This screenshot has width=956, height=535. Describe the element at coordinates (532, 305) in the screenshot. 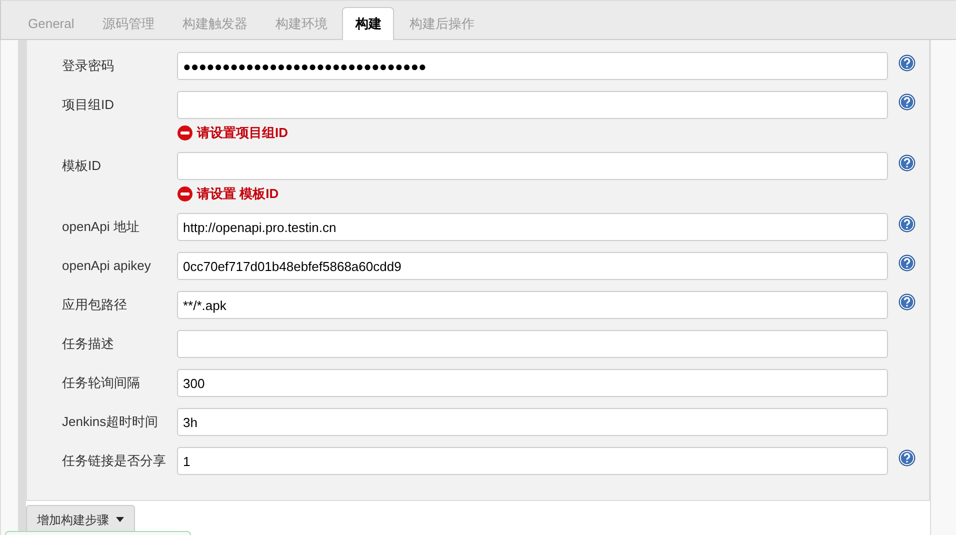

I see `input-field: **/*.apk` at that location.